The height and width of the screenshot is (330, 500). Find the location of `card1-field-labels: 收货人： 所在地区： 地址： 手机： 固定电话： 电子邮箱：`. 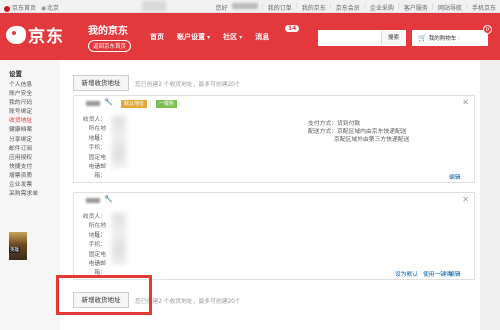

card1-field-labels: 收货人： 所在地区： 地址： 手机： 固定电话： 电子邮箱： is located at coordinates (94, 148).